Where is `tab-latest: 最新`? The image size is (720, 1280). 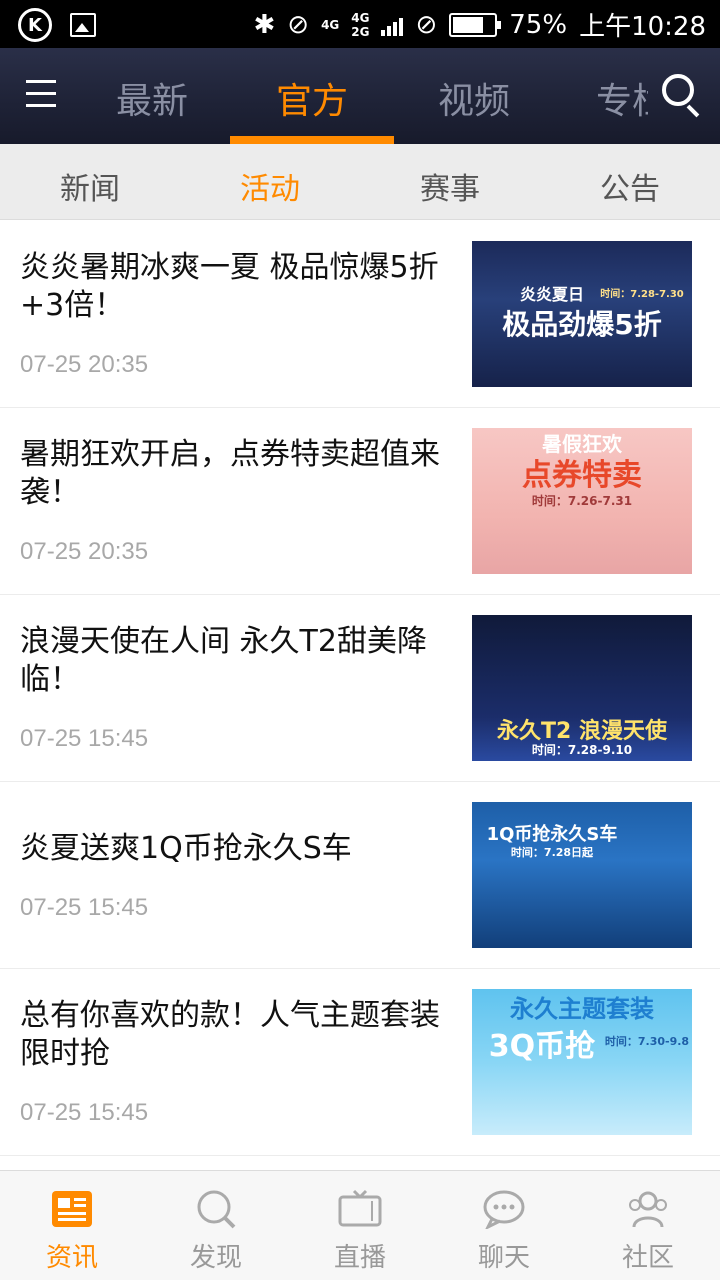
tab-latest: 最新 is located at coordinates (152, 98).